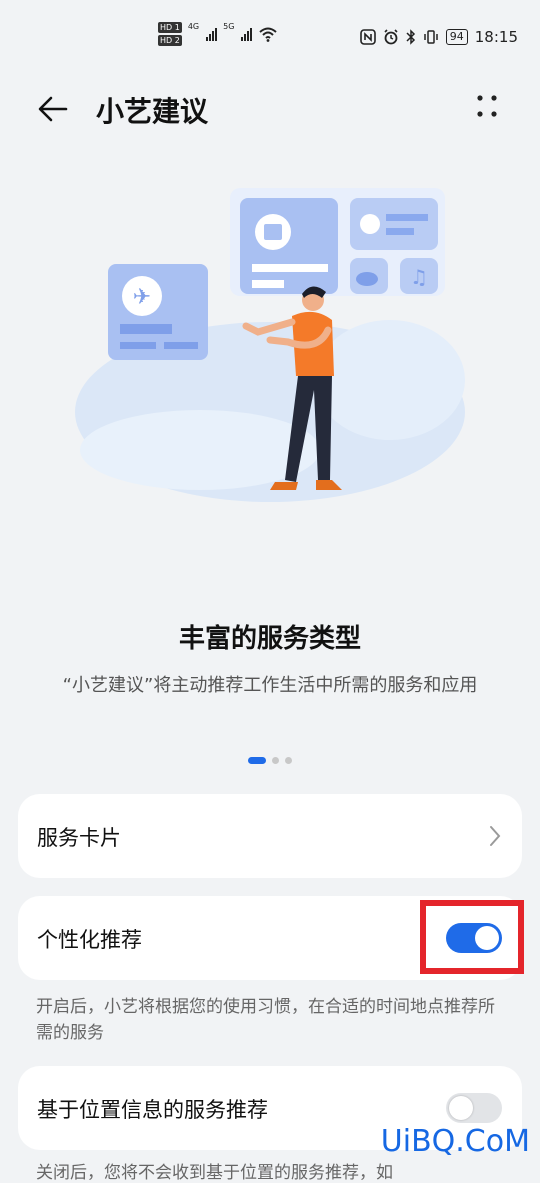 The width and height of the screenshot is (540, 1183). I want to click on battery-level: 94, so click(456, 37).